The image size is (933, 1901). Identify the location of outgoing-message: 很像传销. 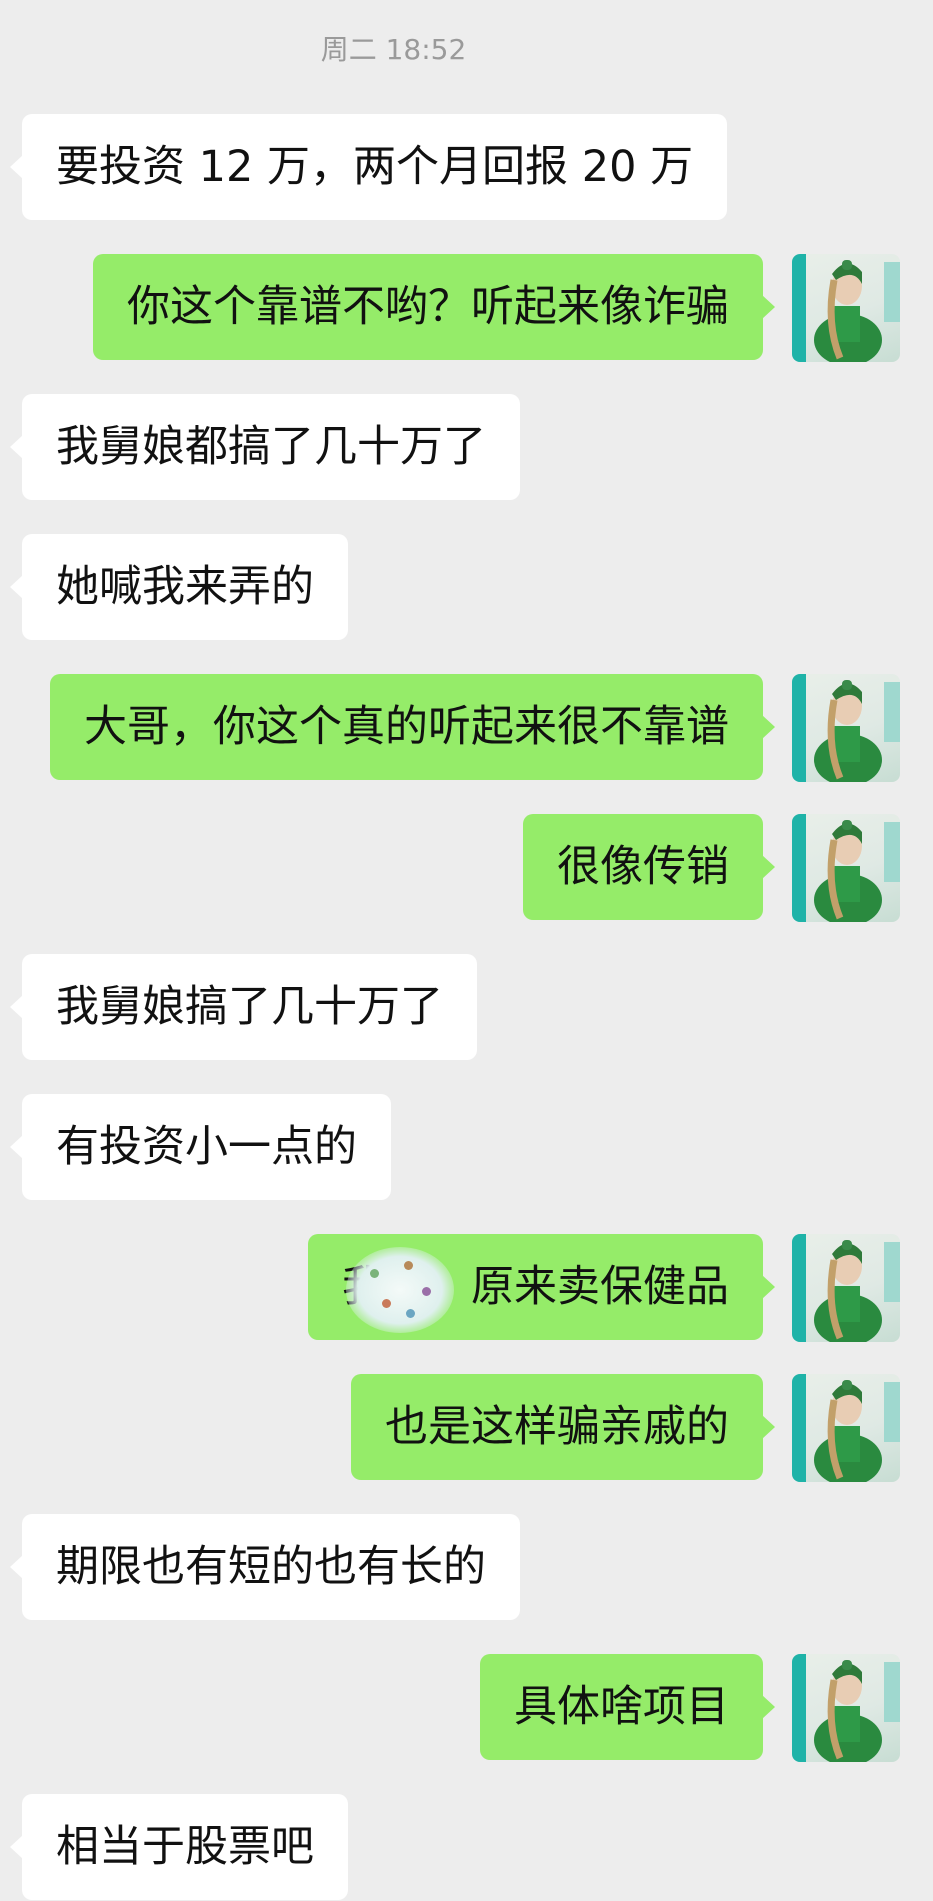
(645, 867).